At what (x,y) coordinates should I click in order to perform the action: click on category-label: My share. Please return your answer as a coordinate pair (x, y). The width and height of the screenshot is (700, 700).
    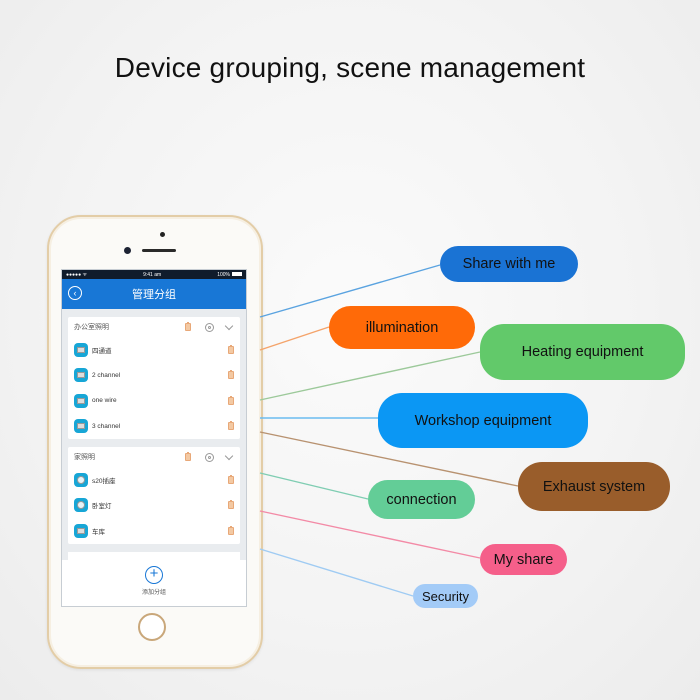
    Looking at the image, I should click on (523, 559).